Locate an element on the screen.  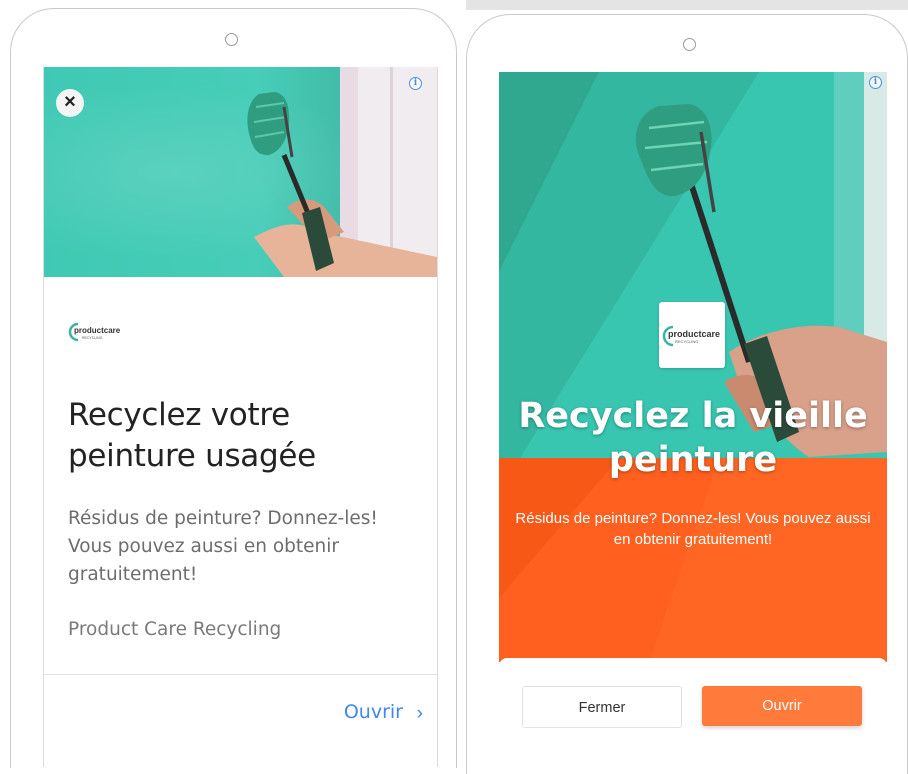
paint-roller-illustration is located at coordinates (342, 172).